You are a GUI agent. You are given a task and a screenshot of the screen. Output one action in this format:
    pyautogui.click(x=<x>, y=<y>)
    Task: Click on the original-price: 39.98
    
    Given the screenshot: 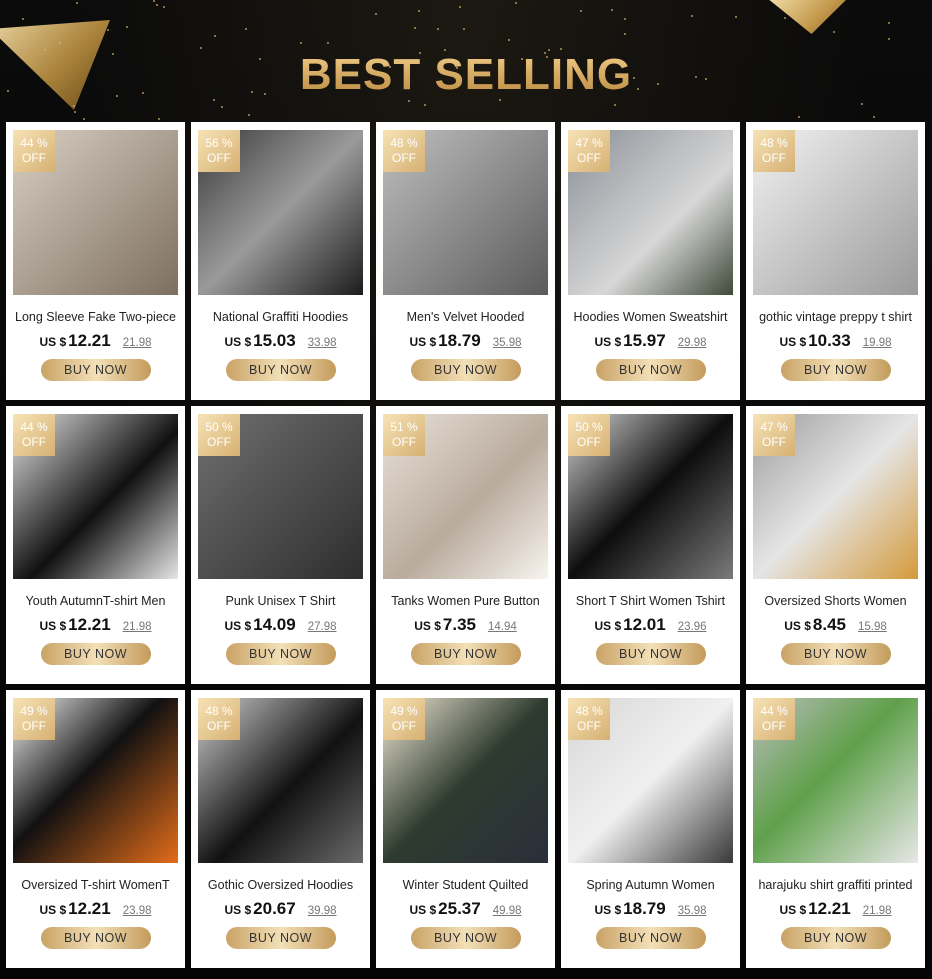 What is the action you would take?
    pyautogui.click(x=322, y=911)
    